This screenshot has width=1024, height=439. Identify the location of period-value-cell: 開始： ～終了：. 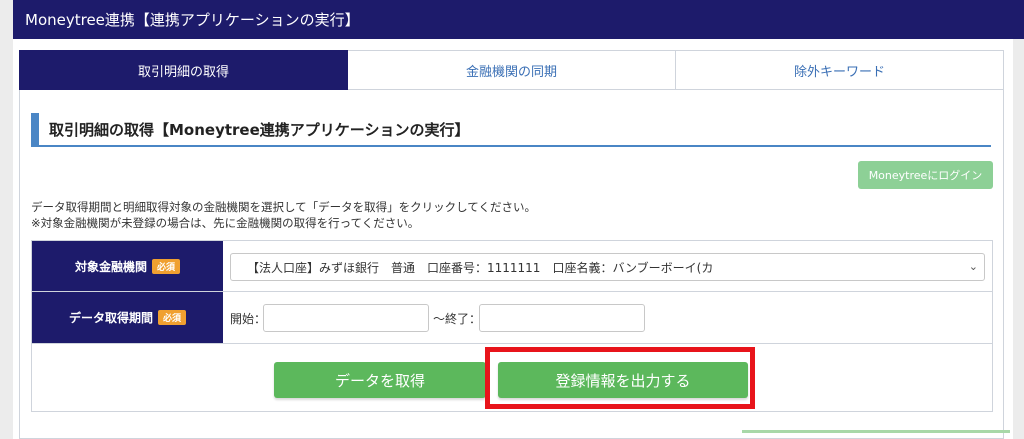
(607, 317).